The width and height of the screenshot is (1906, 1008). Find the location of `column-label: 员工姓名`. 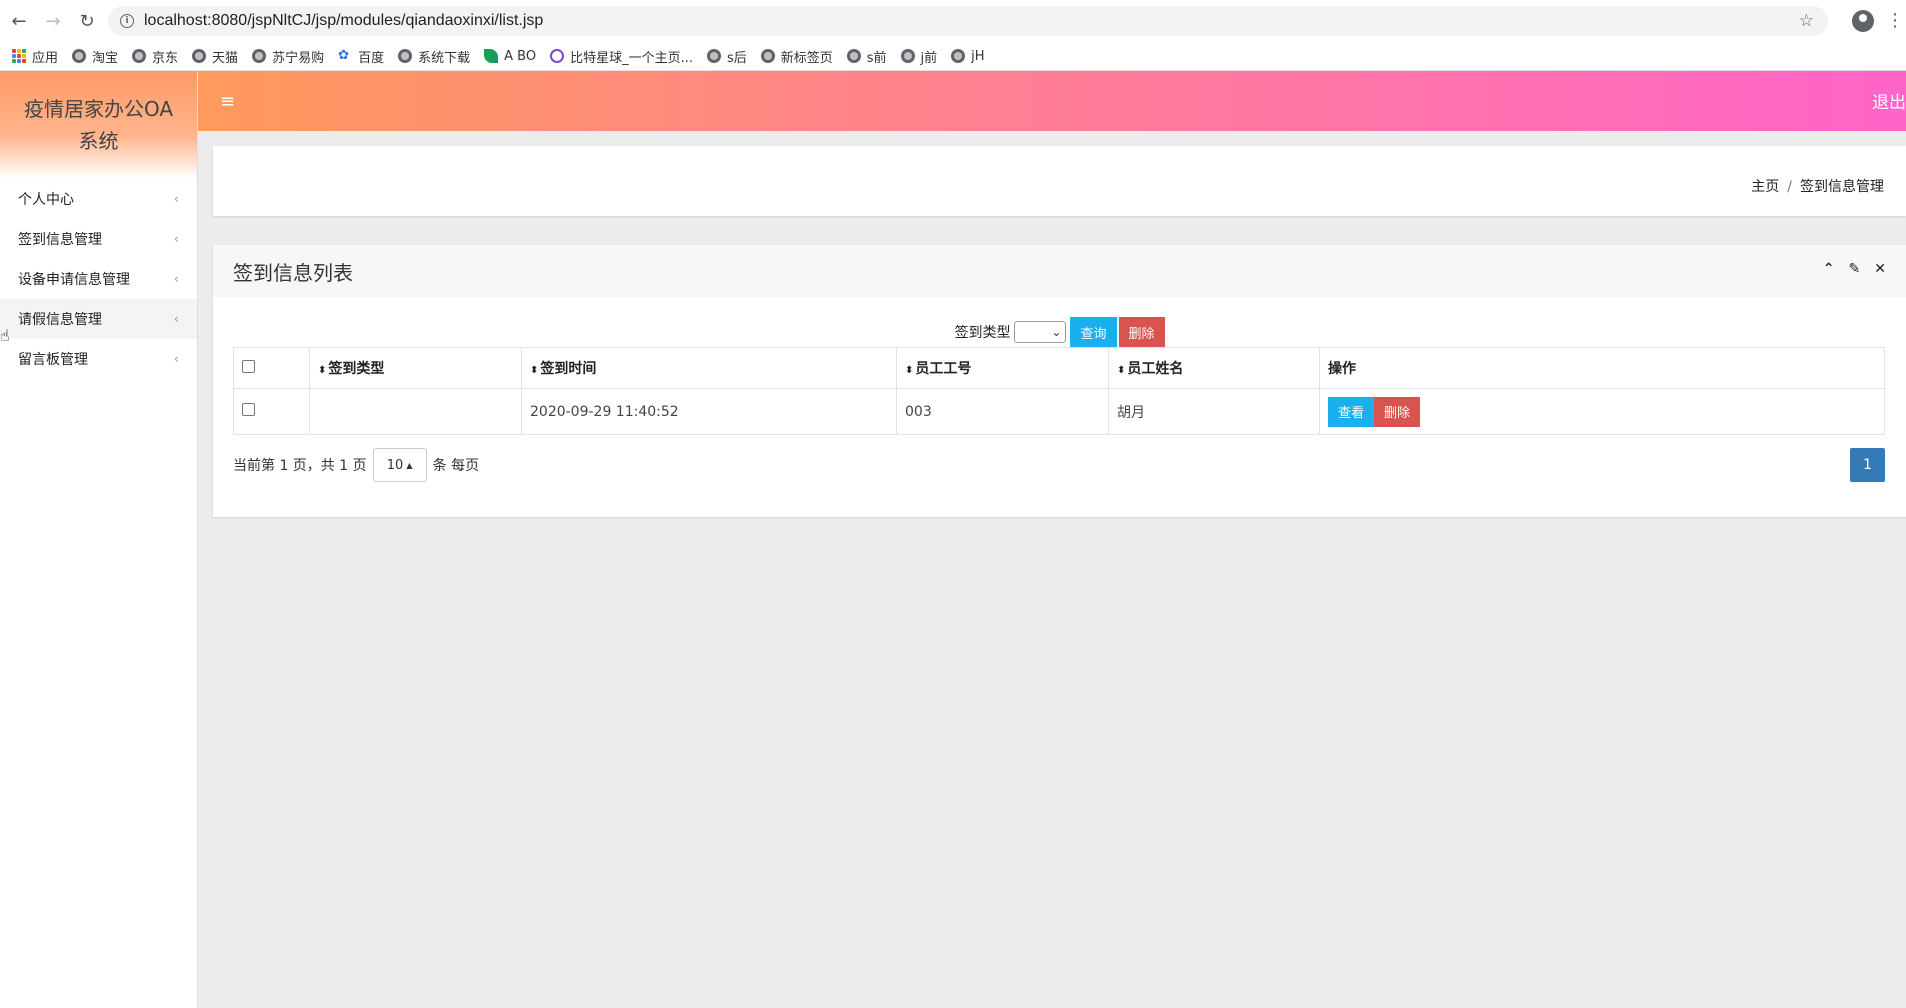

column-label: 员工姓名 is located at coordinates (1155, 369).